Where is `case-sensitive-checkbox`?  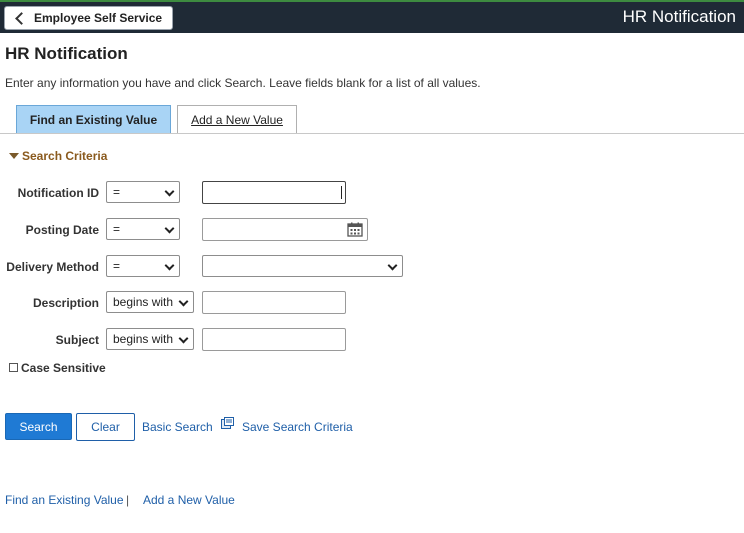 case-sensitive-checkbox is located at coordinates (13, 367).